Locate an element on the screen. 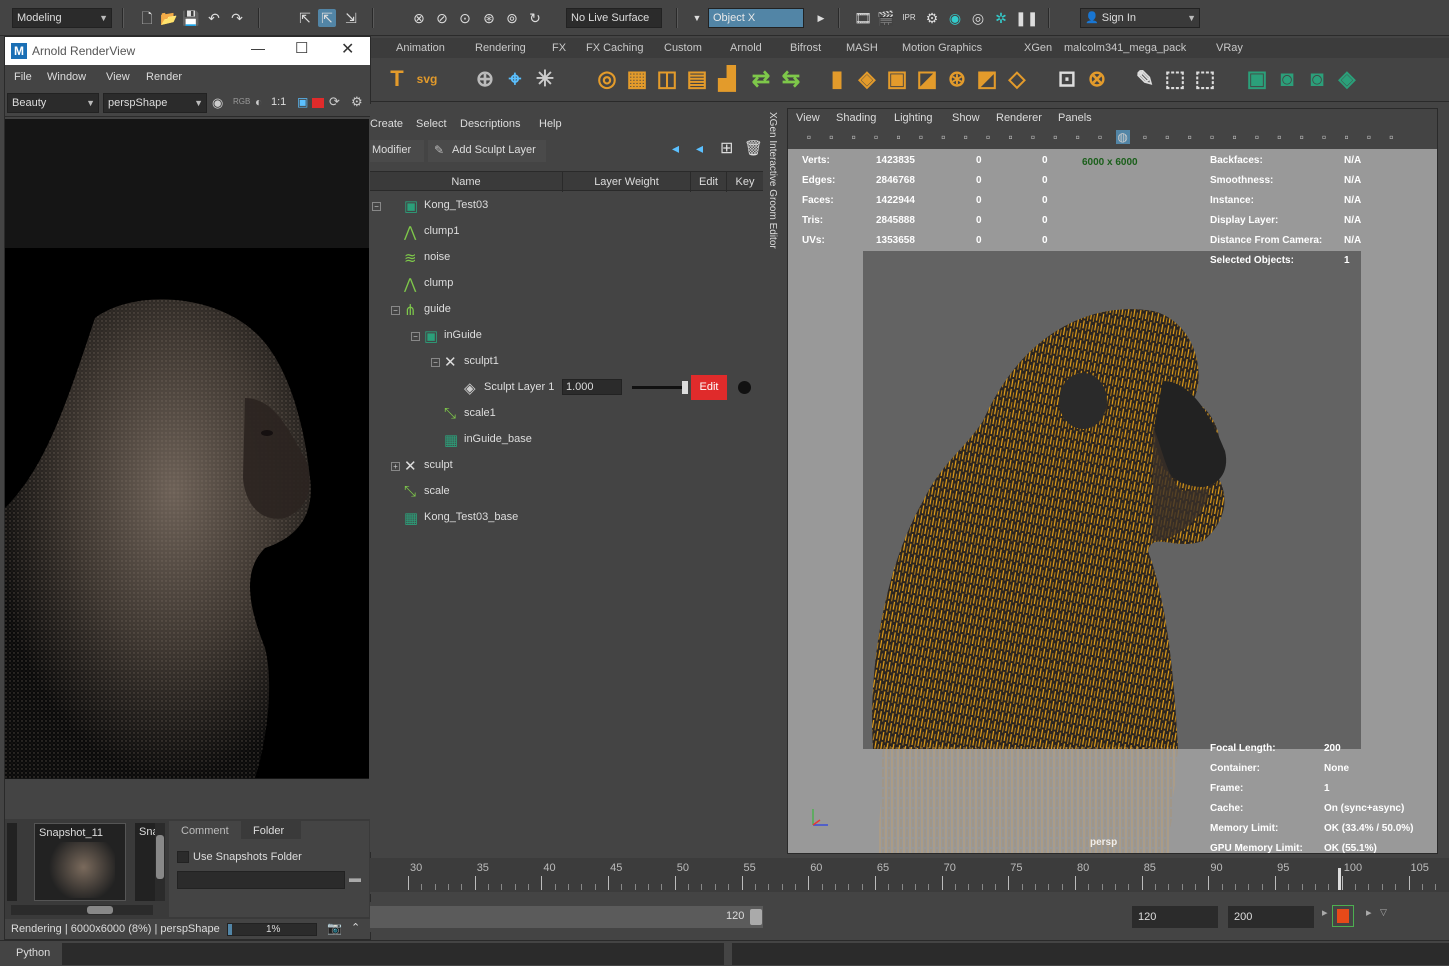 The width and height of the screenshot is (1449, 966). arnold-render-icon: ◎ is located at coordinates (978, 18).